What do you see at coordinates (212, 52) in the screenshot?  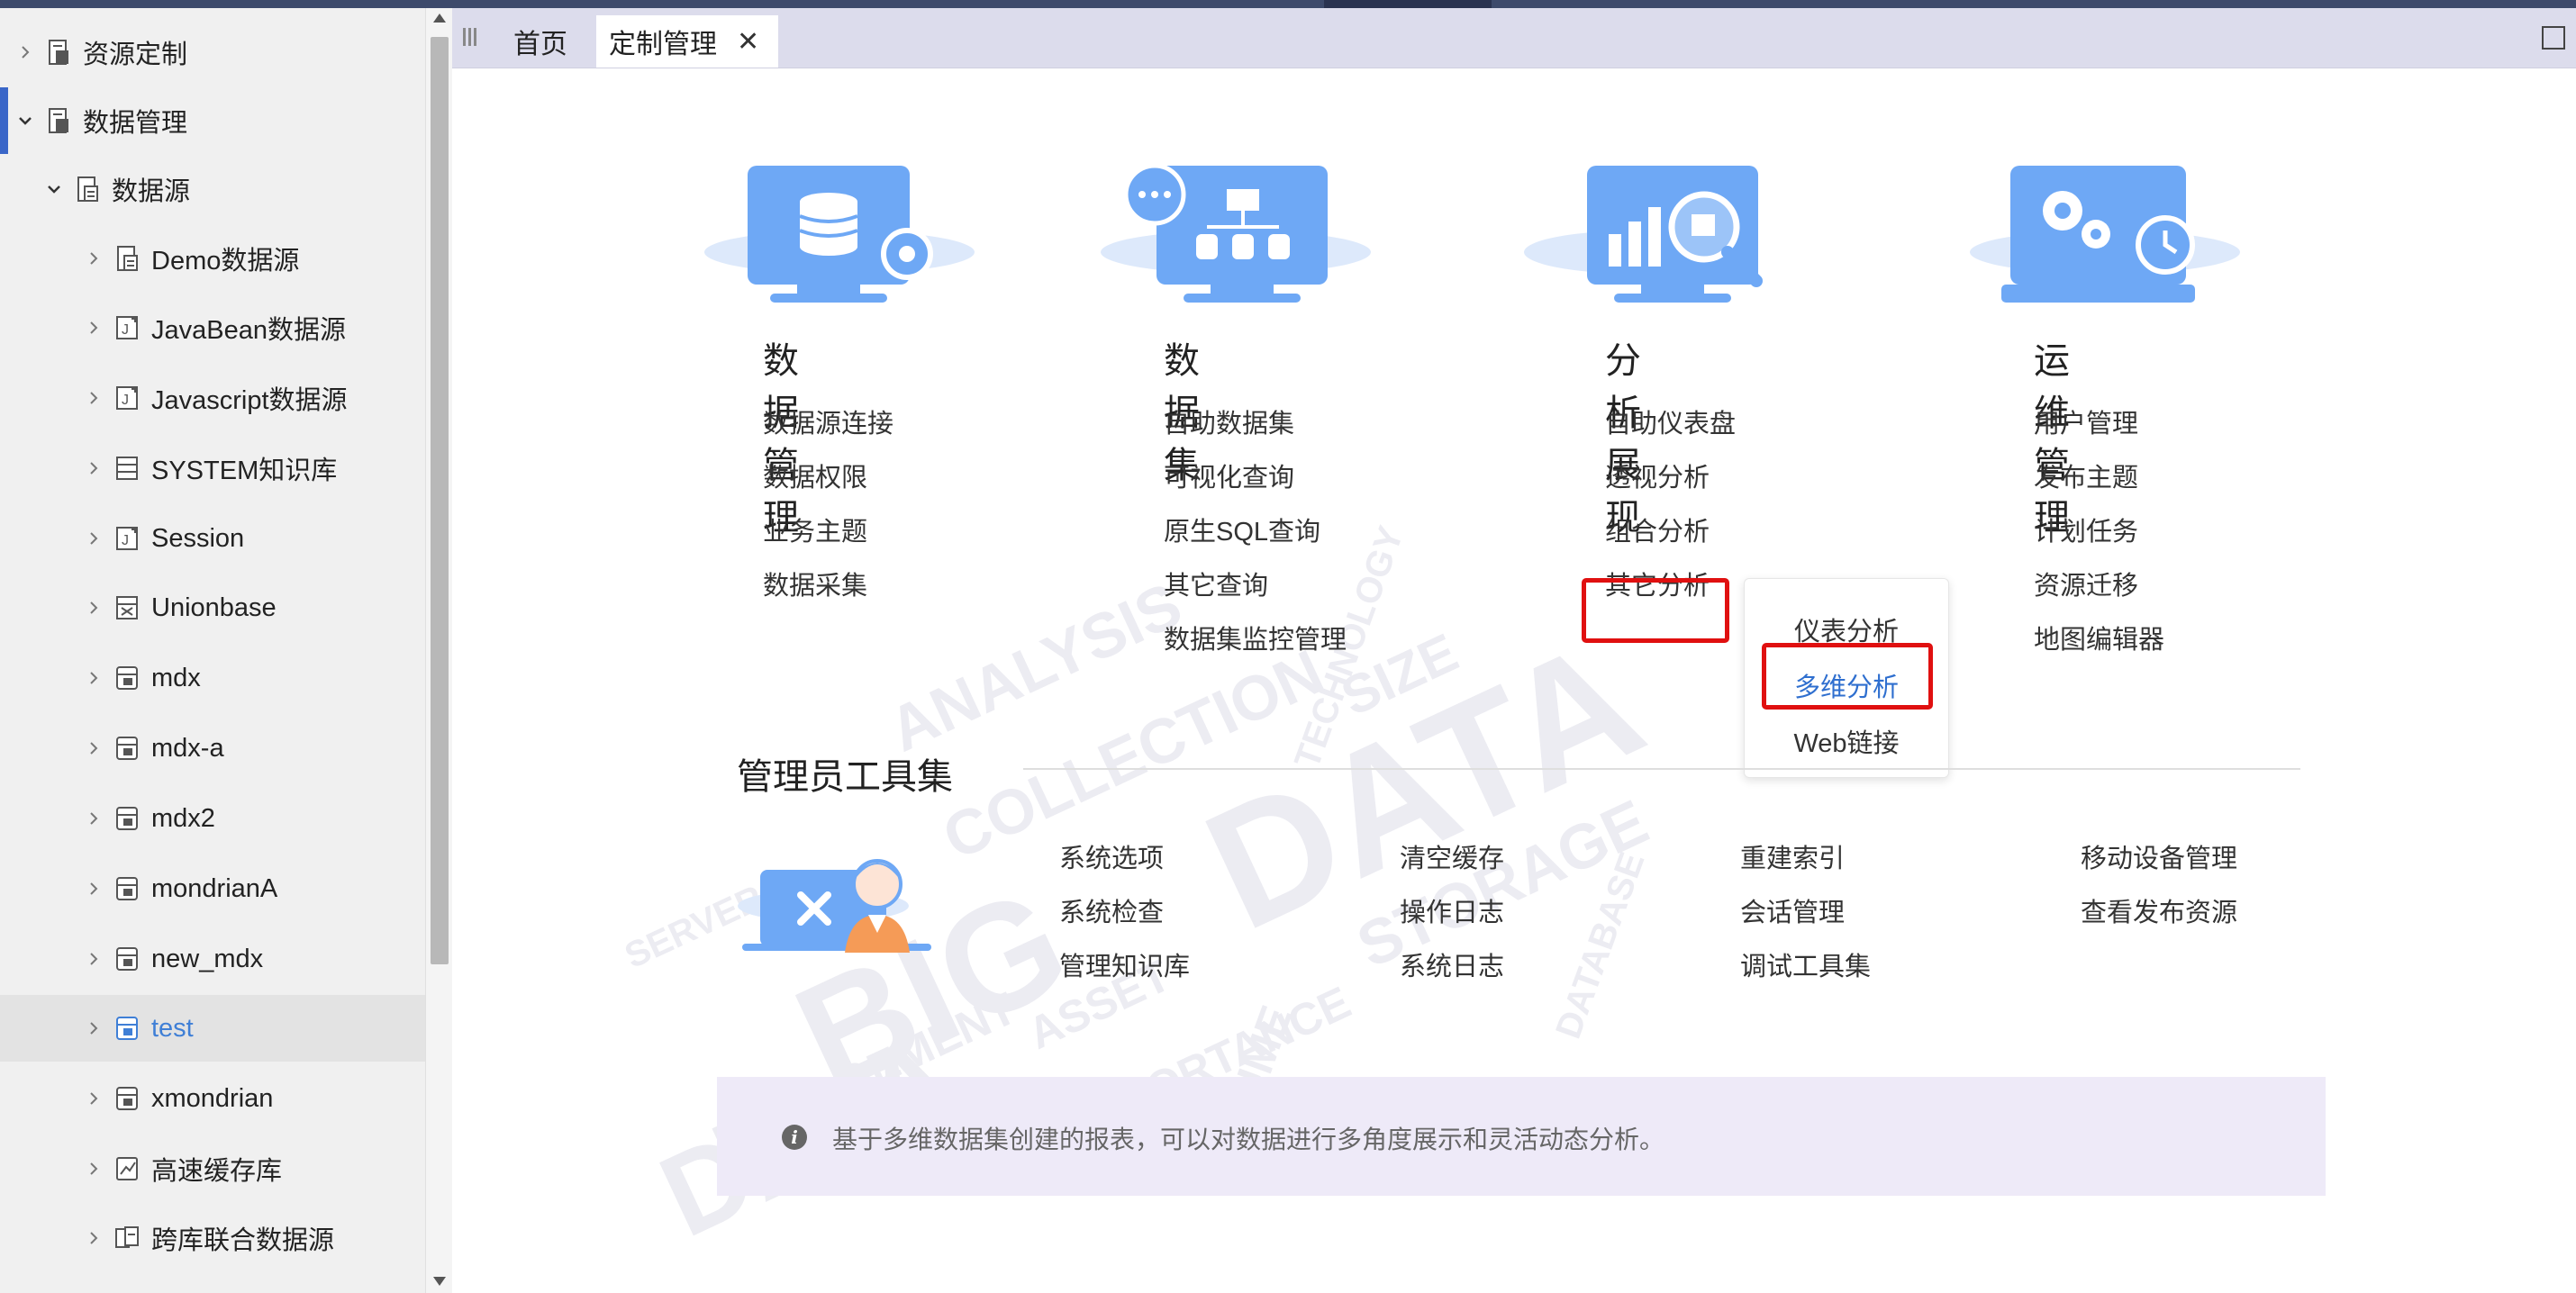 I see `tree-node: 资源定制` at bounding box center [212, 52].